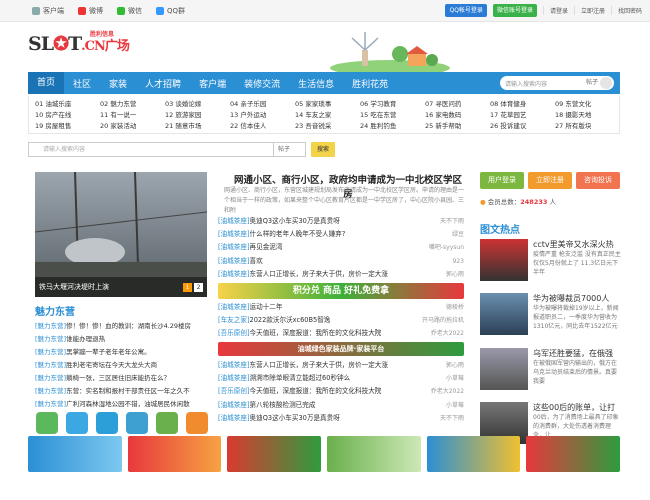 This screenshot has width=650, height=500. What do you see at coordinates (129, 11) in the screenshot?
I see `wechat-link: 微信` at bounding box center [129, 11].